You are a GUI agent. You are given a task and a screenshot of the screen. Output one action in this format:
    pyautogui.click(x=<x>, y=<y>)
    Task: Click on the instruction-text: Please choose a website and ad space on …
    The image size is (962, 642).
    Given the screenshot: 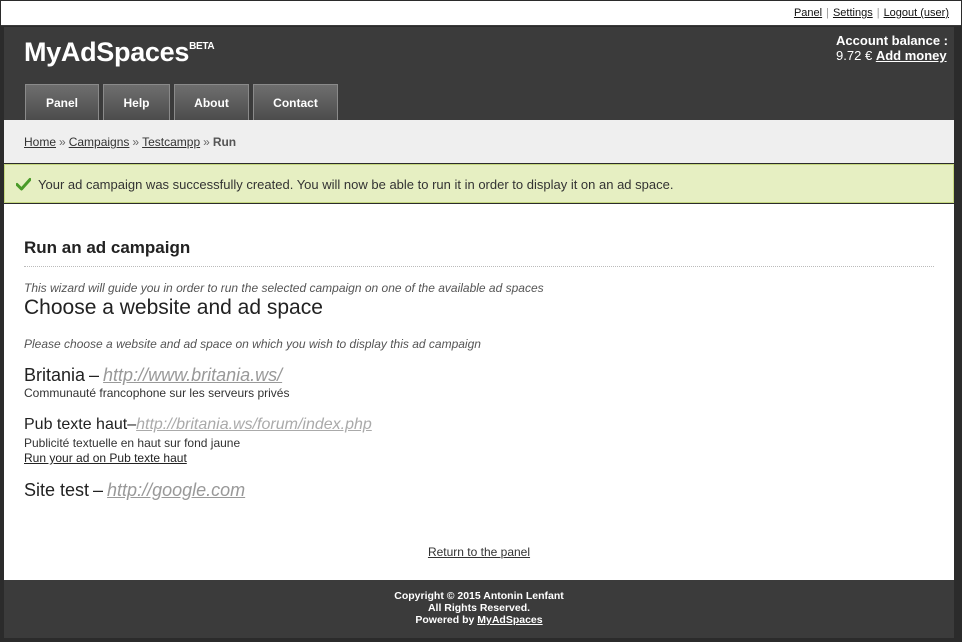 What is the action you would take?
    pyautogui.click(x=252, y=344)
    